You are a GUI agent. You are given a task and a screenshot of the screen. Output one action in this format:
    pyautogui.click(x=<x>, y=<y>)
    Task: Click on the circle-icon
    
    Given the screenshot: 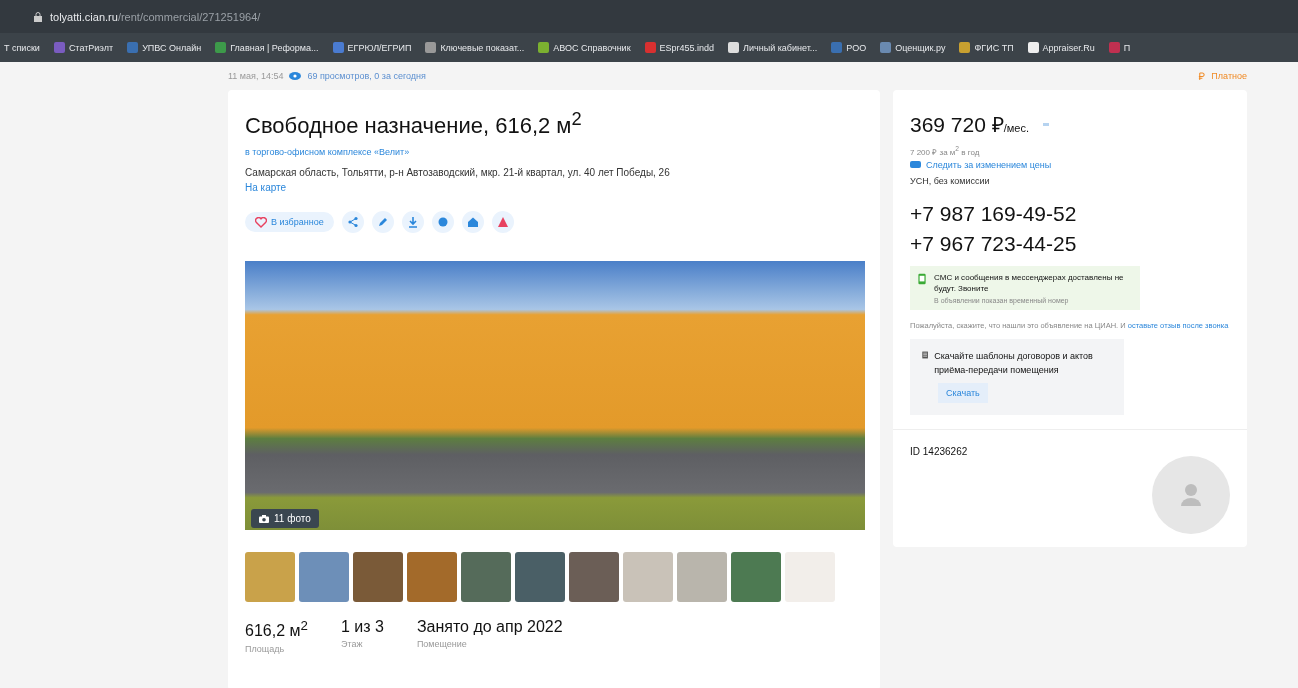 What is the action you would take?
    pyautogui.click(x=442, y=222)
    